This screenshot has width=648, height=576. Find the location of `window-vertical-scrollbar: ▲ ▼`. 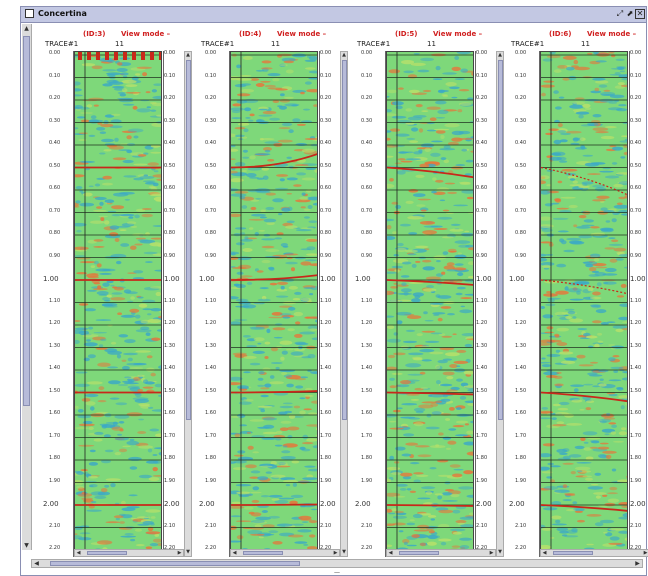

window-vertical-scrollbar: ▲ ▼ is located at coordinates (27, 287).